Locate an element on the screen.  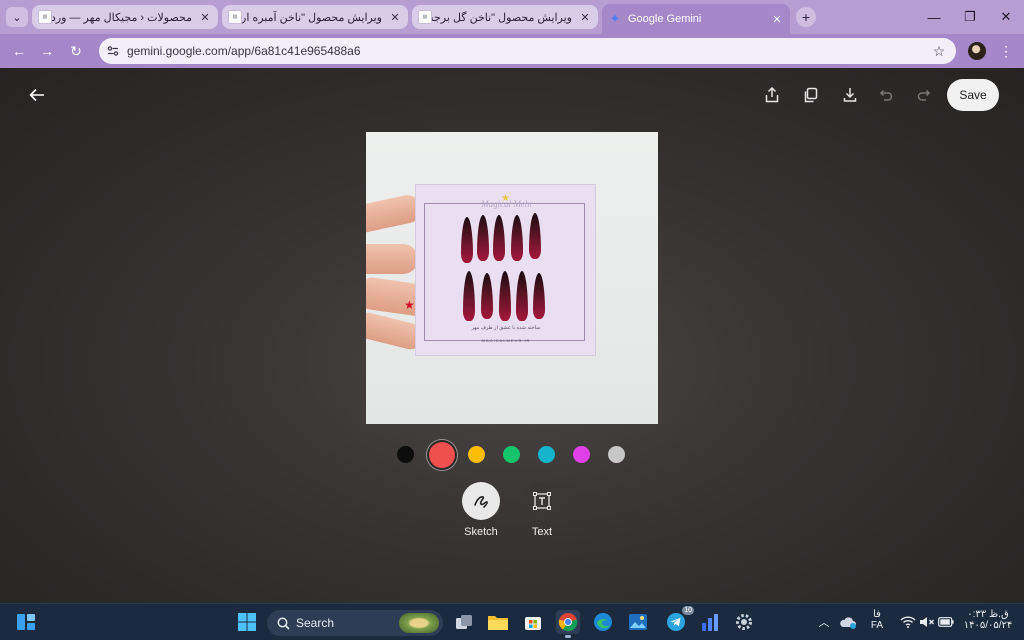
card-persian-text: ساخته شده با عشق از طرف مهر is located at coordinates (506, 328).